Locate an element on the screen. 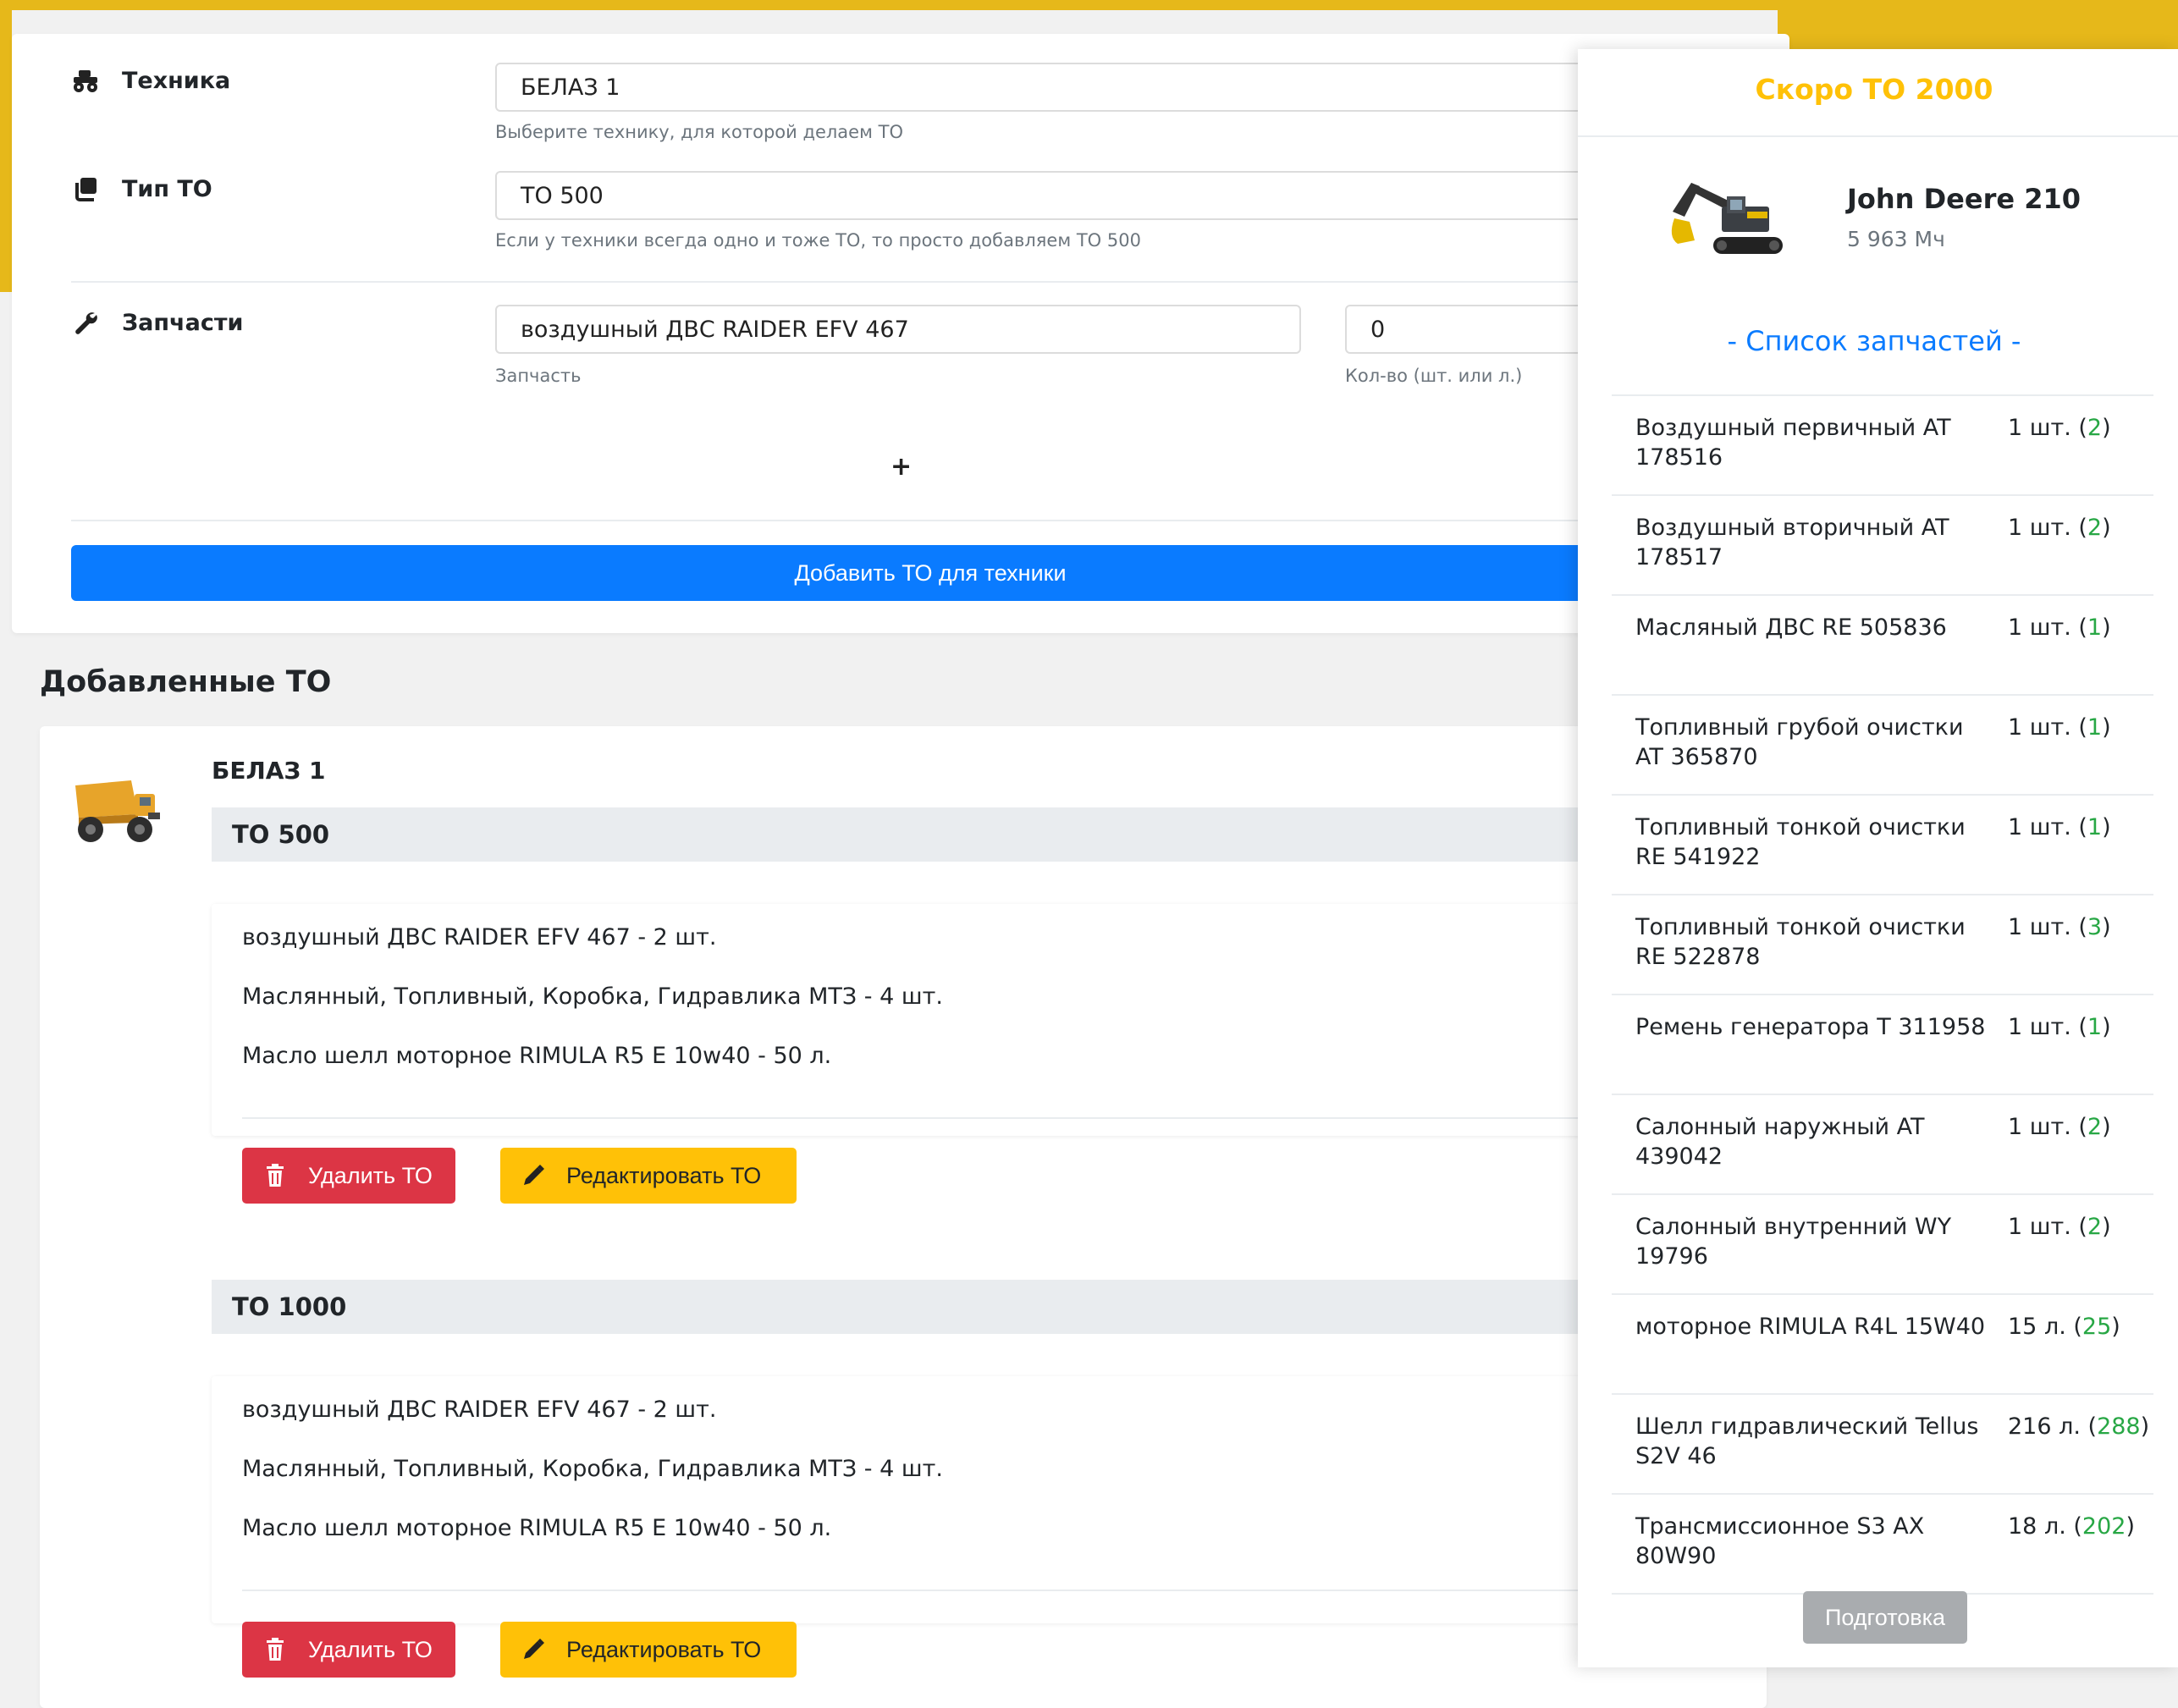 The height and width of the screenshot is (1708, 2178). form-divider-bottom is located at coordinates (930, 520).